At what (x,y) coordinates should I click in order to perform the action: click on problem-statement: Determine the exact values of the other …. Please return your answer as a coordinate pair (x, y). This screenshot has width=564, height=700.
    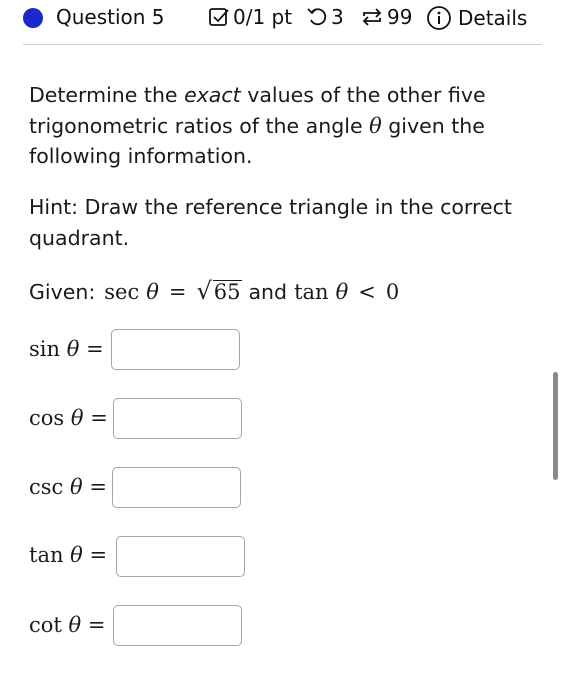
    Looking at the image, I should click on (279, 126).